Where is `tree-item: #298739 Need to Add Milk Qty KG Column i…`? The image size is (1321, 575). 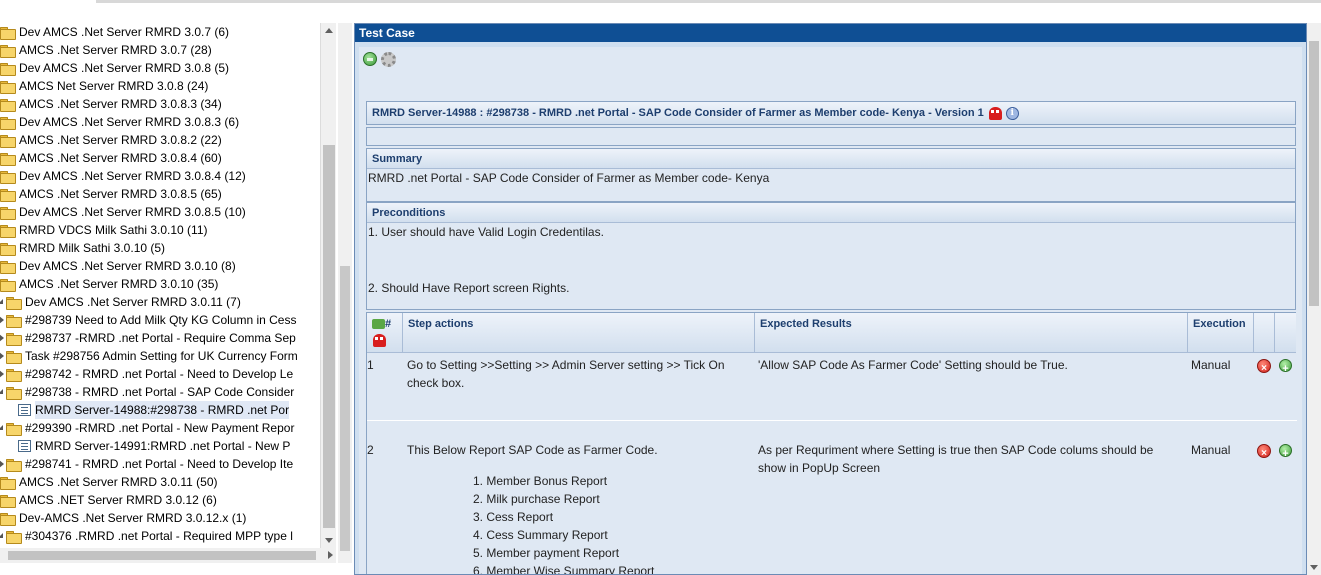
tree-item: #298739 Need to Add Milk Qty KG Column i… is located at coordinates (148, 320).